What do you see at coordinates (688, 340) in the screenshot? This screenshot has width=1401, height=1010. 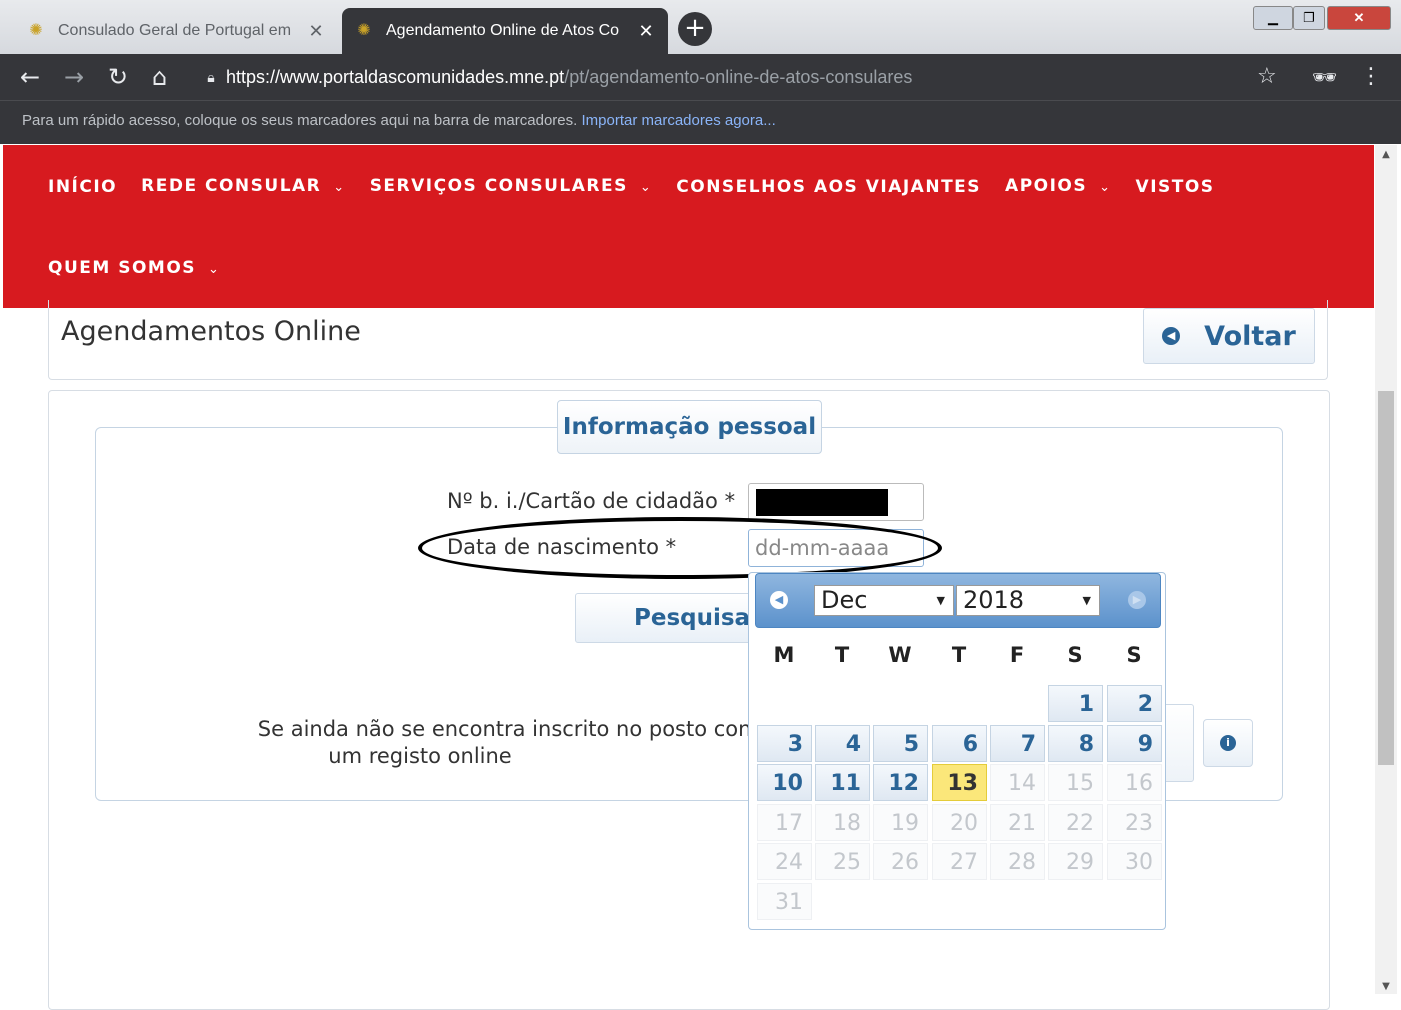 I see `page-header-panel: Agendamentos Online ◀ Voltar` at bounding box center [688, 340].